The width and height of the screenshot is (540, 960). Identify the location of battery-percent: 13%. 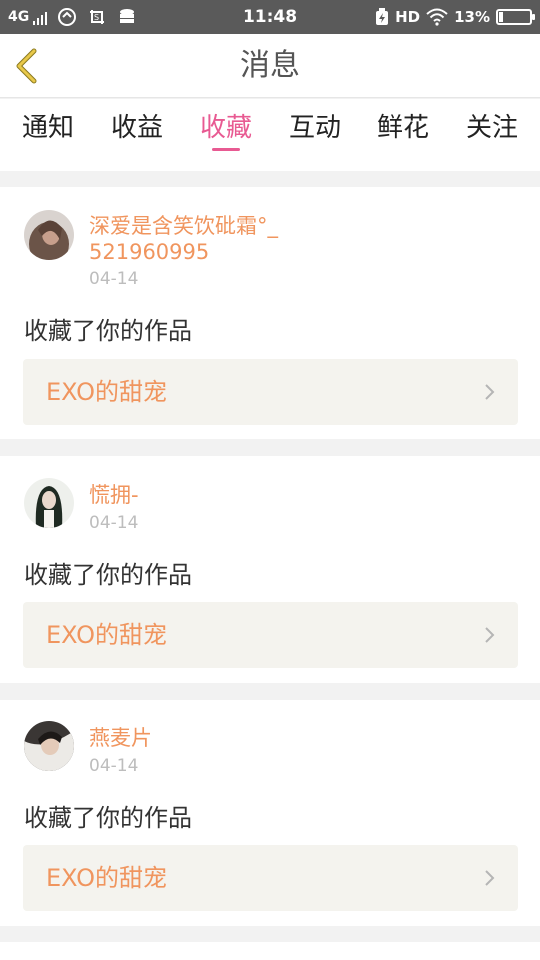
(472, 17).